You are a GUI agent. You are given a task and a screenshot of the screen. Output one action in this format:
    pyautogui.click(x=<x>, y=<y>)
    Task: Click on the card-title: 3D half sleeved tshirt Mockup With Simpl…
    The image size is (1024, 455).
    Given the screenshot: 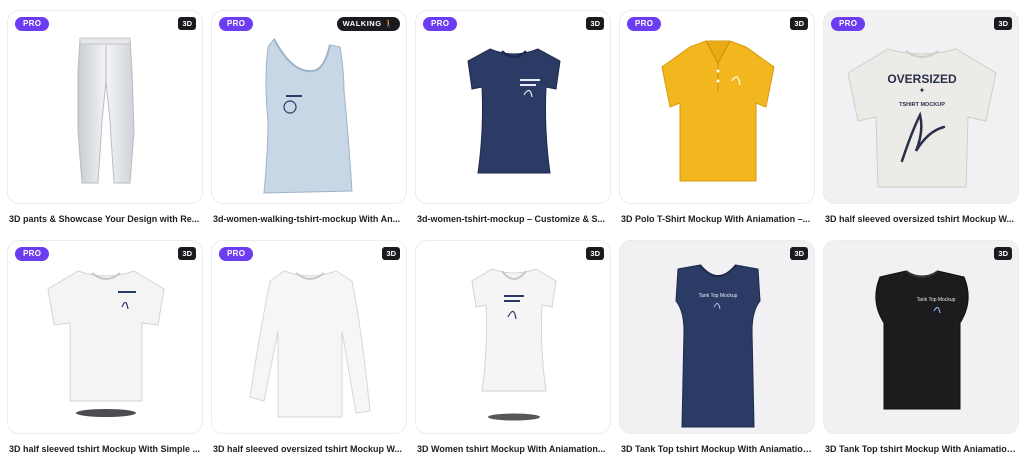 What is the action you would take?
    pyautogui.click(x=106, y=449)
    